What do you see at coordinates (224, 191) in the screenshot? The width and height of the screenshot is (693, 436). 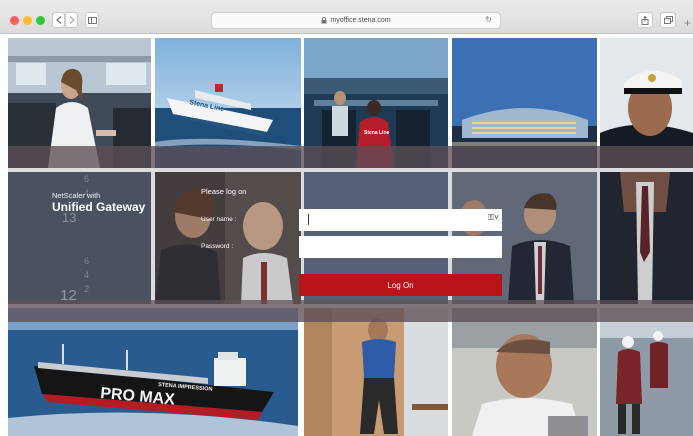 I see `login-title: Please log on` at bounding box center [224, 191].